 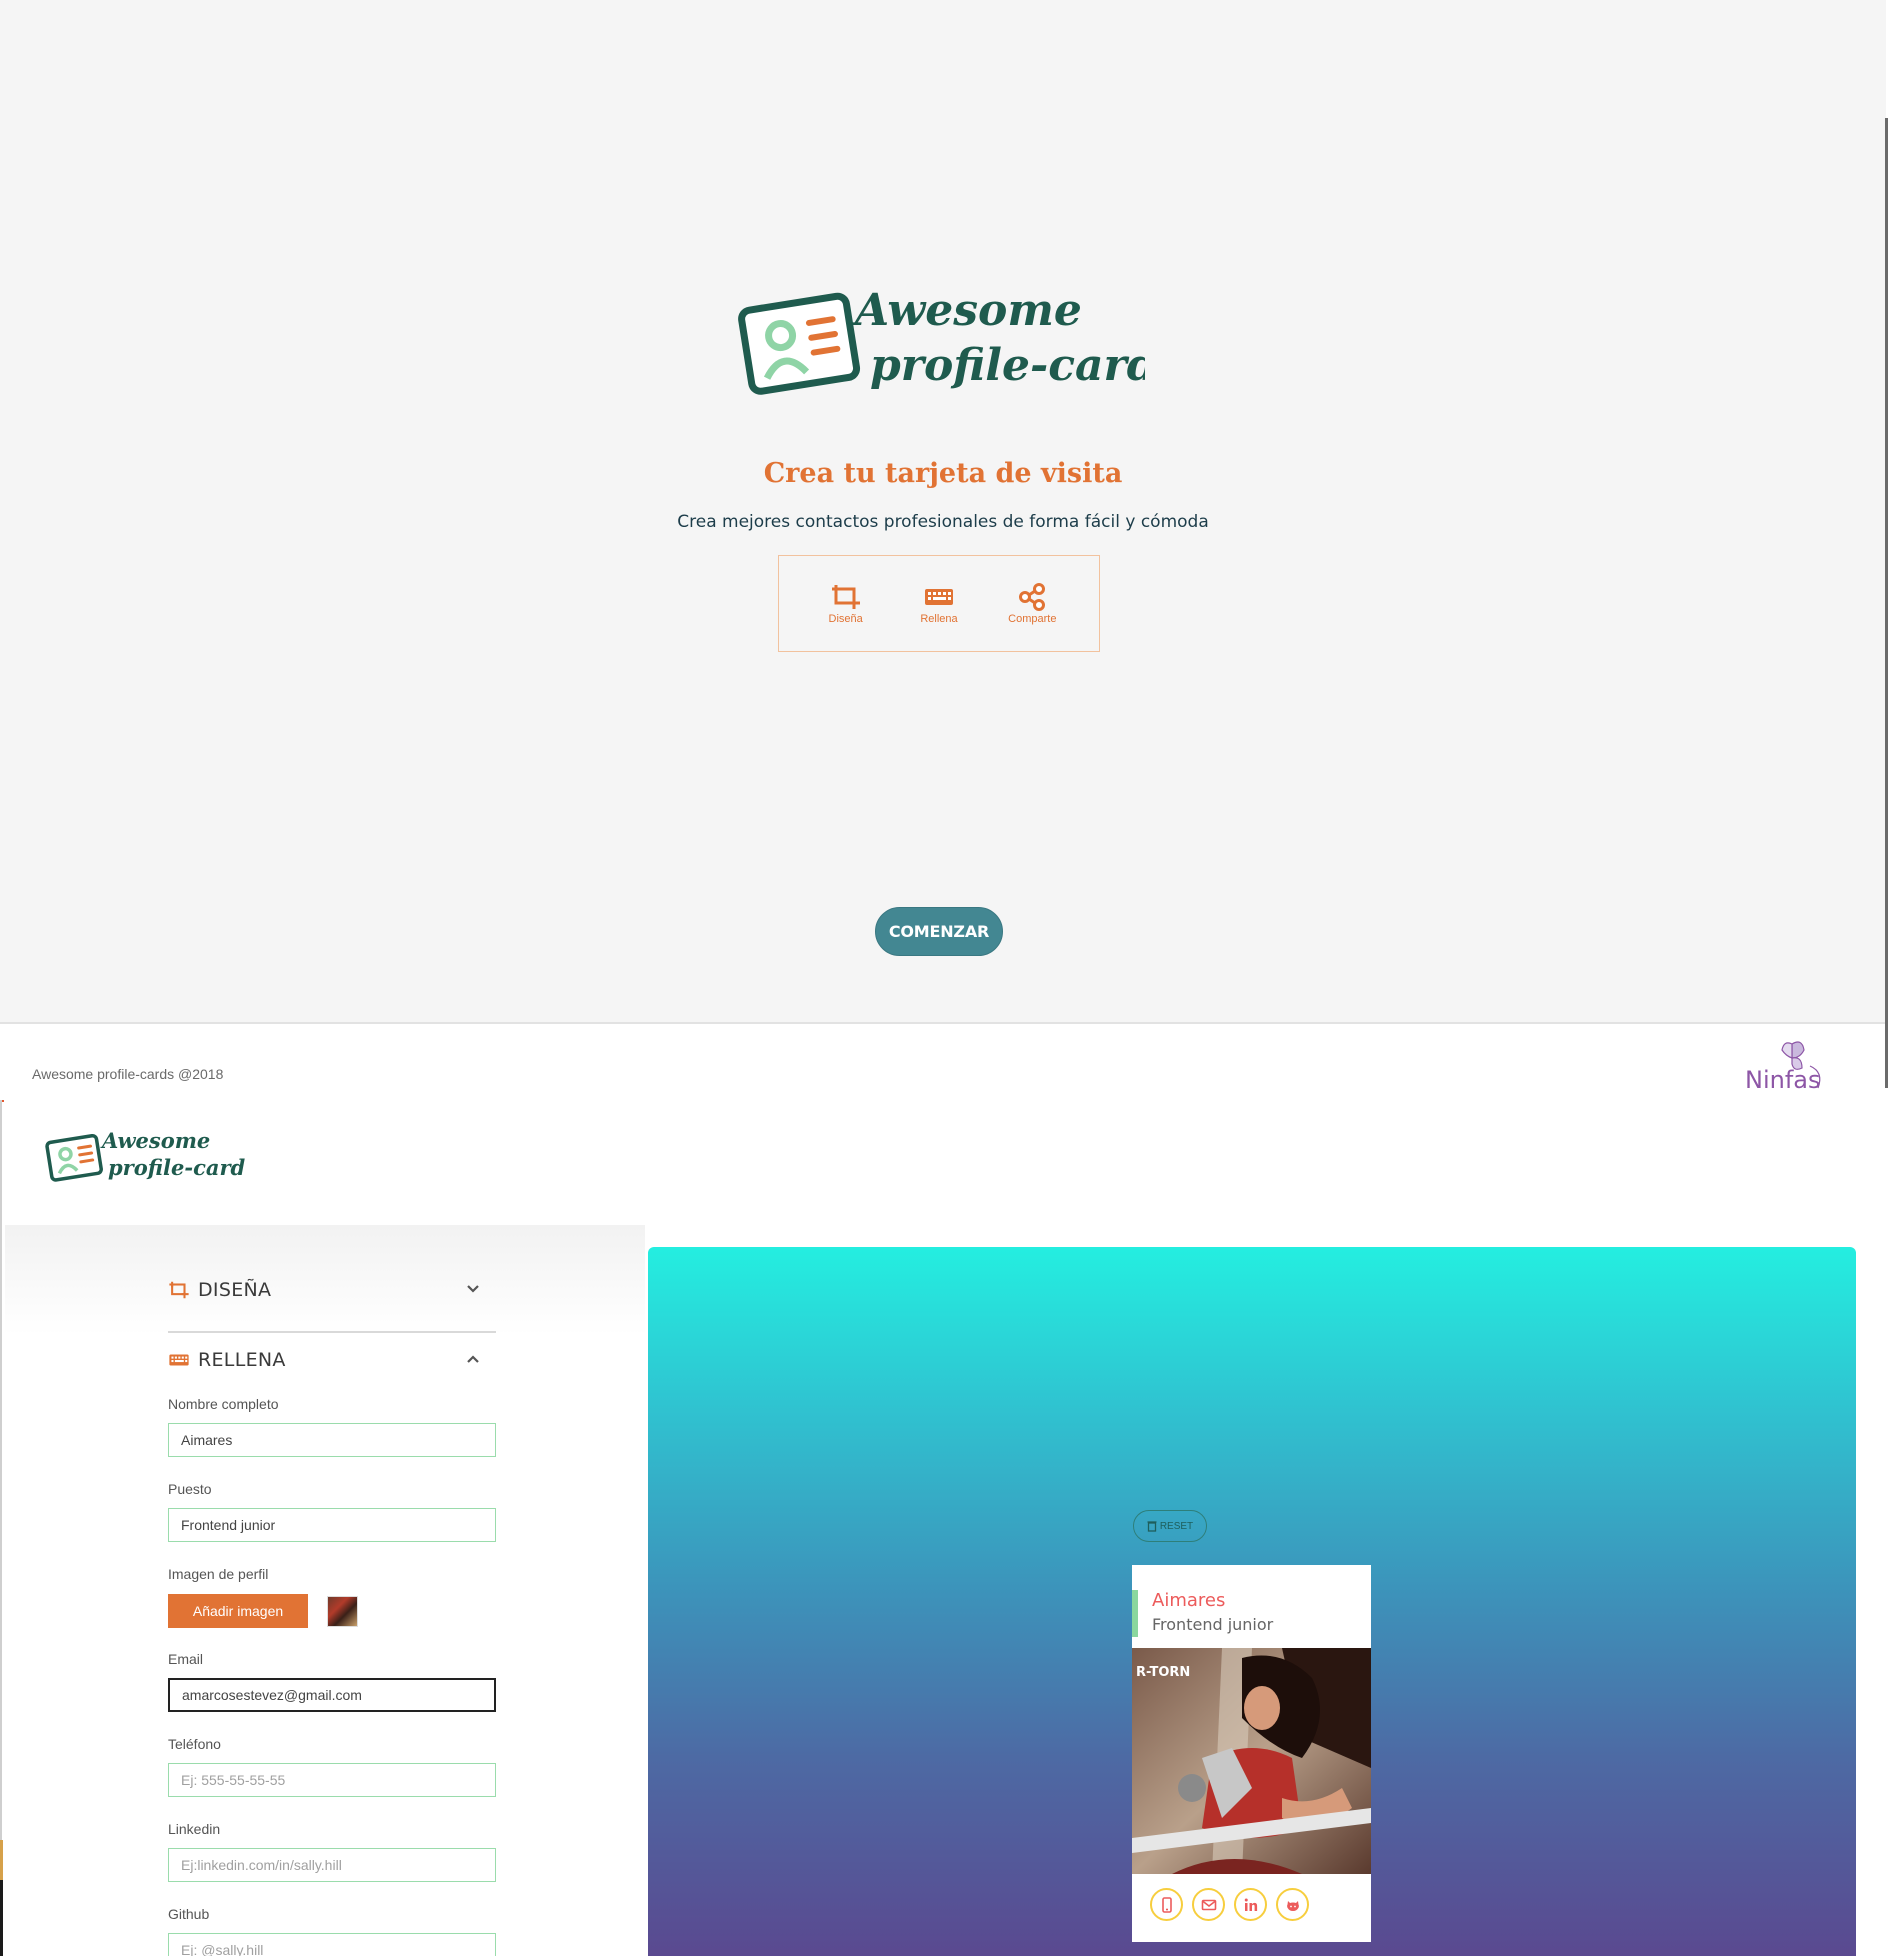 What do you see at coordinates (1163, 1672) in the screenshot?
I see `image-caption: R-TORN` at bounding box center [1163, 1672].